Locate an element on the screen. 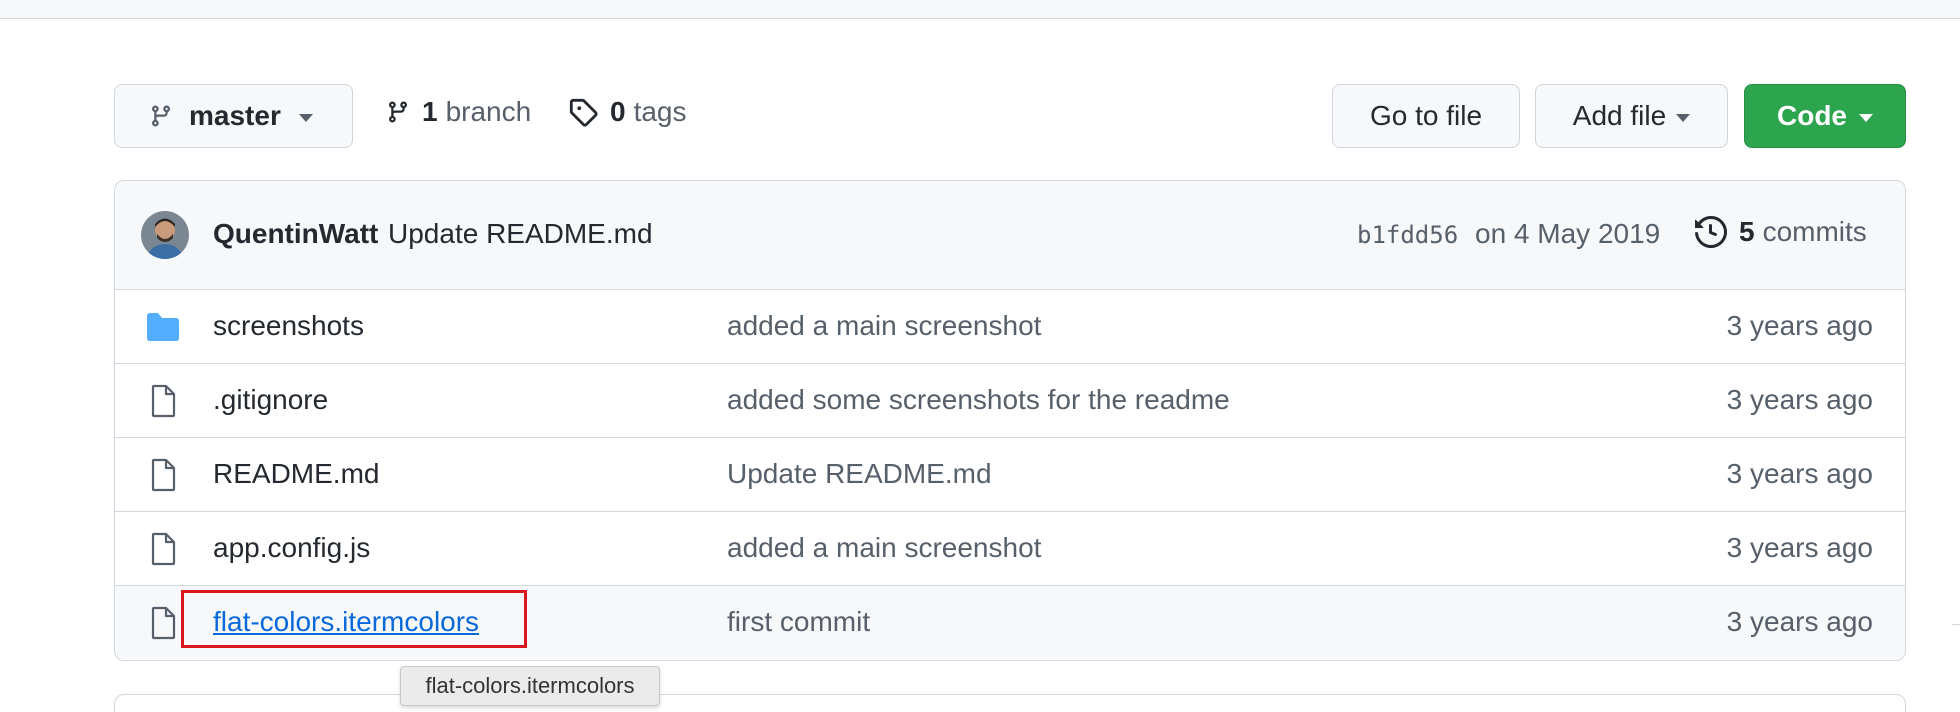 The height and width of the screenshot is (712, 1960). commit-message-link: Update README.md is located at coordinates (520, 234).